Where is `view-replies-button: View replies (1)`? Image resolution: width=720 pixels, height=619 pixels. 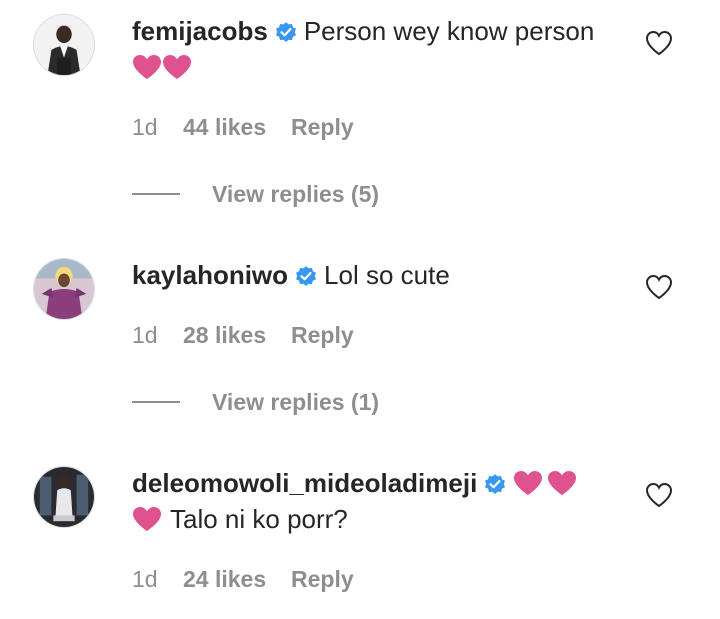
view-replies-button: View replies (1) is located at coordinates (255, 402).